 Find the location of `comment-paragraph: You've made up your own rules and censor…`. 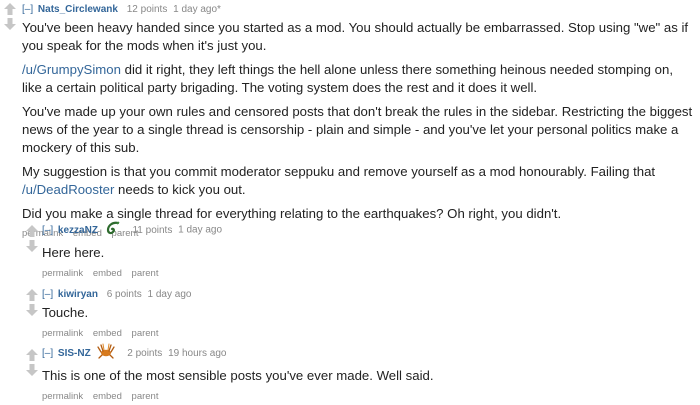

comment-paragraph: You've made up your own rules and censor… is located at coordinates (357, 129).